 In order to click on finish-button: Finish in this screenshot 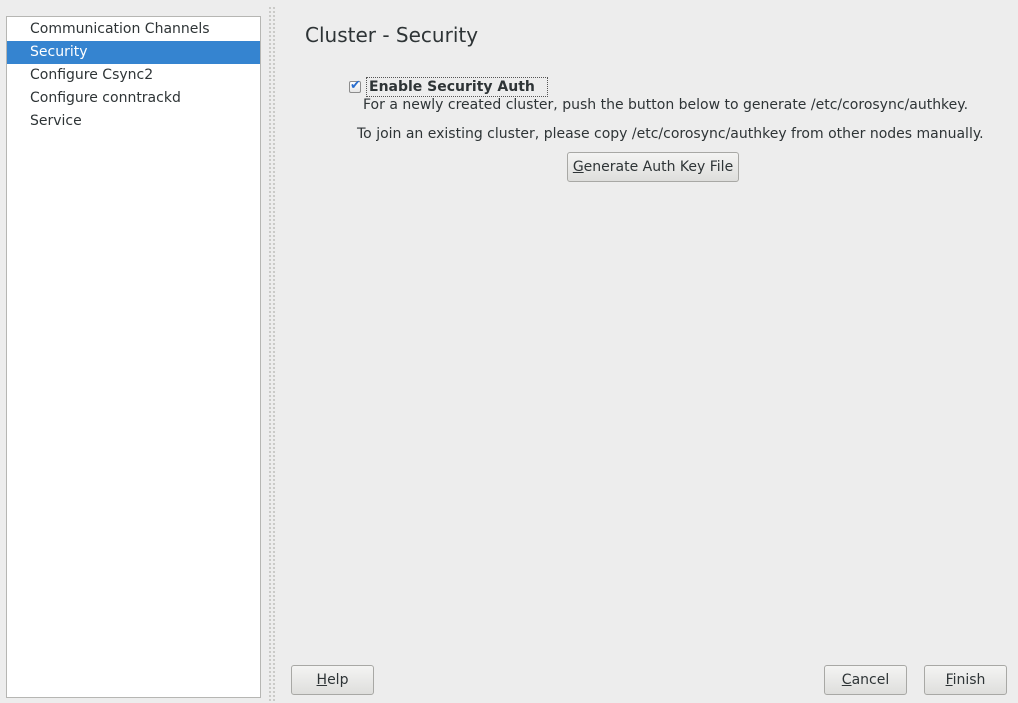, I will do `click(965, 680)`.